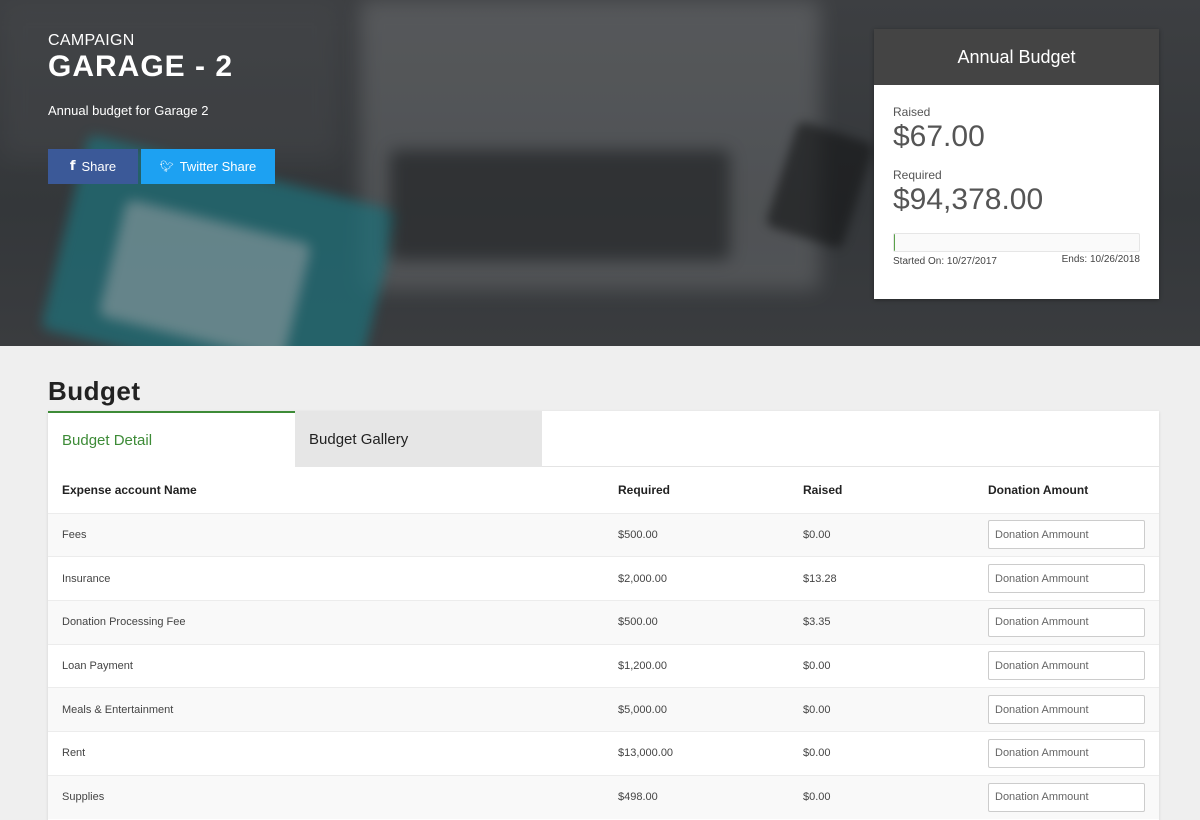 This screenshot has height=820, width=1200. I want to click on facebook-icon: f, so click(72, 166).